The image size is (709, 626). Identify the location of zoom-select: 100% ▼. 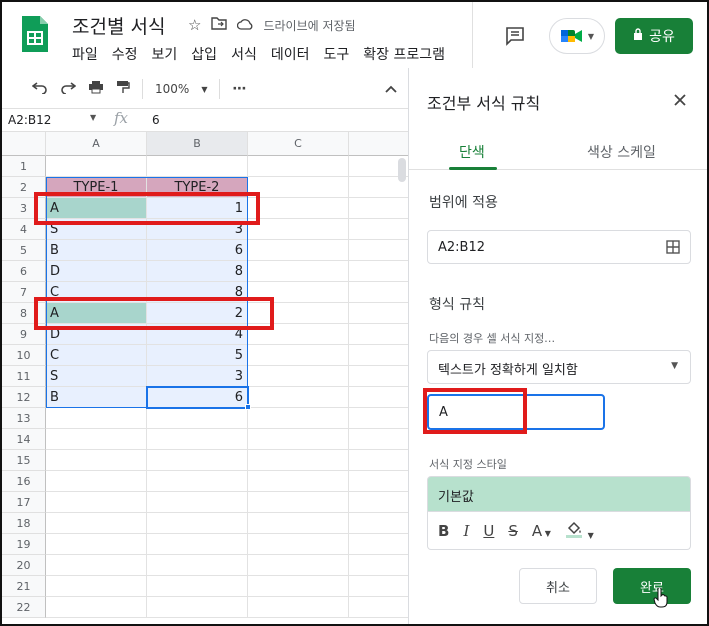
(181, 89).